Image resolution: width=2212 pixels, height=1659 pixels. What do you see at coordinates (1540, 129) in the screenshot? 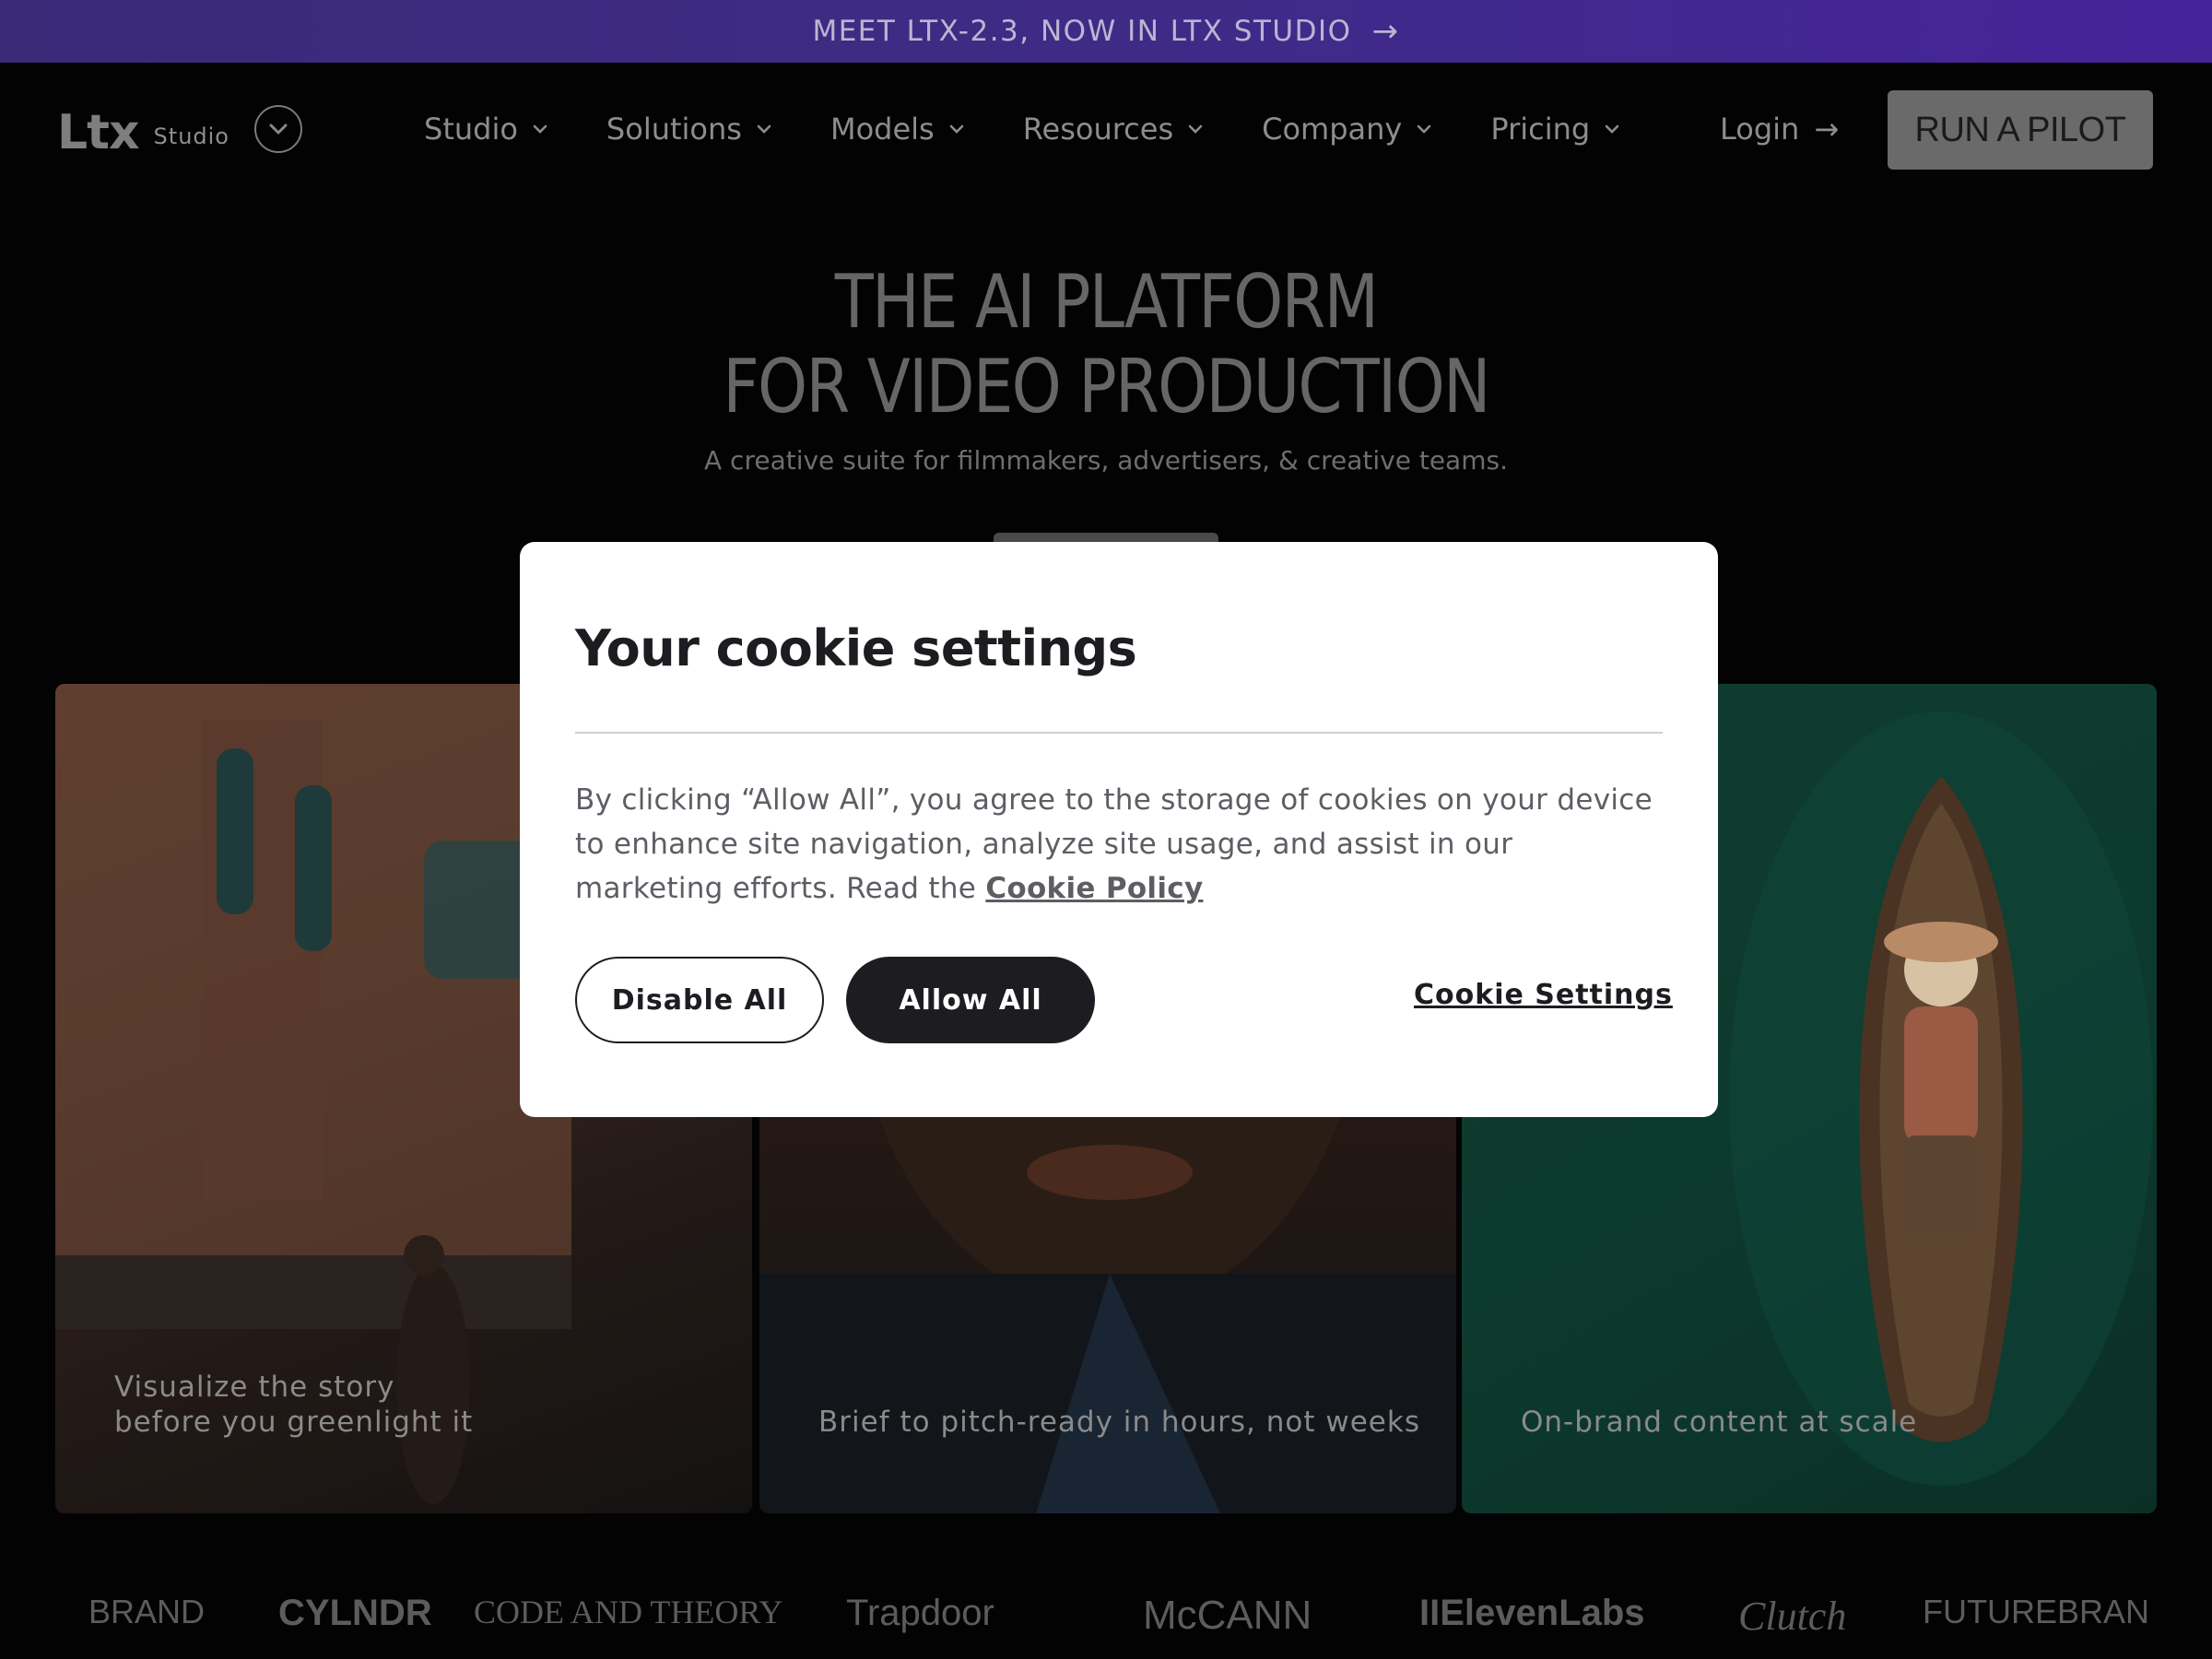
I see `nav-label: Pricing` at bounding box center [1540, 129].